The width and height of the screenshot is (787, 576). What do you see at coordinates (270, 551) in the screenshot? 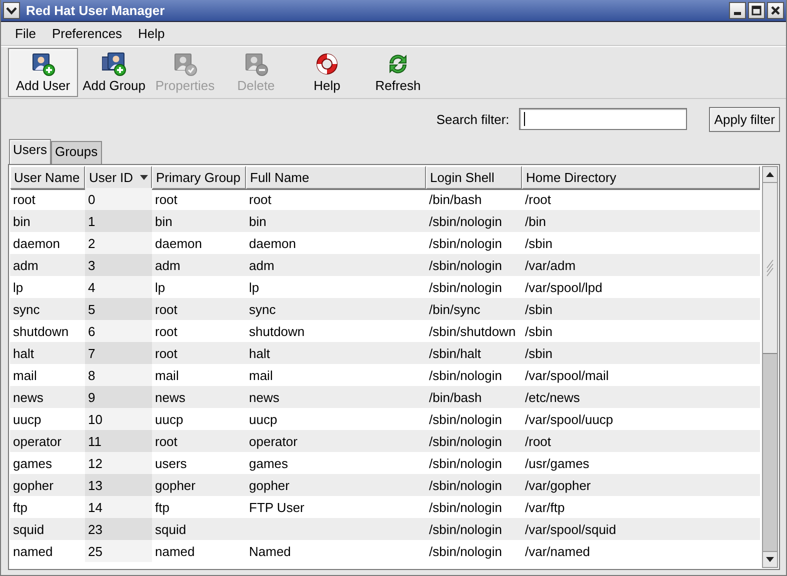
I see `table-cell-text: Named` at bounding box center [270, 551].